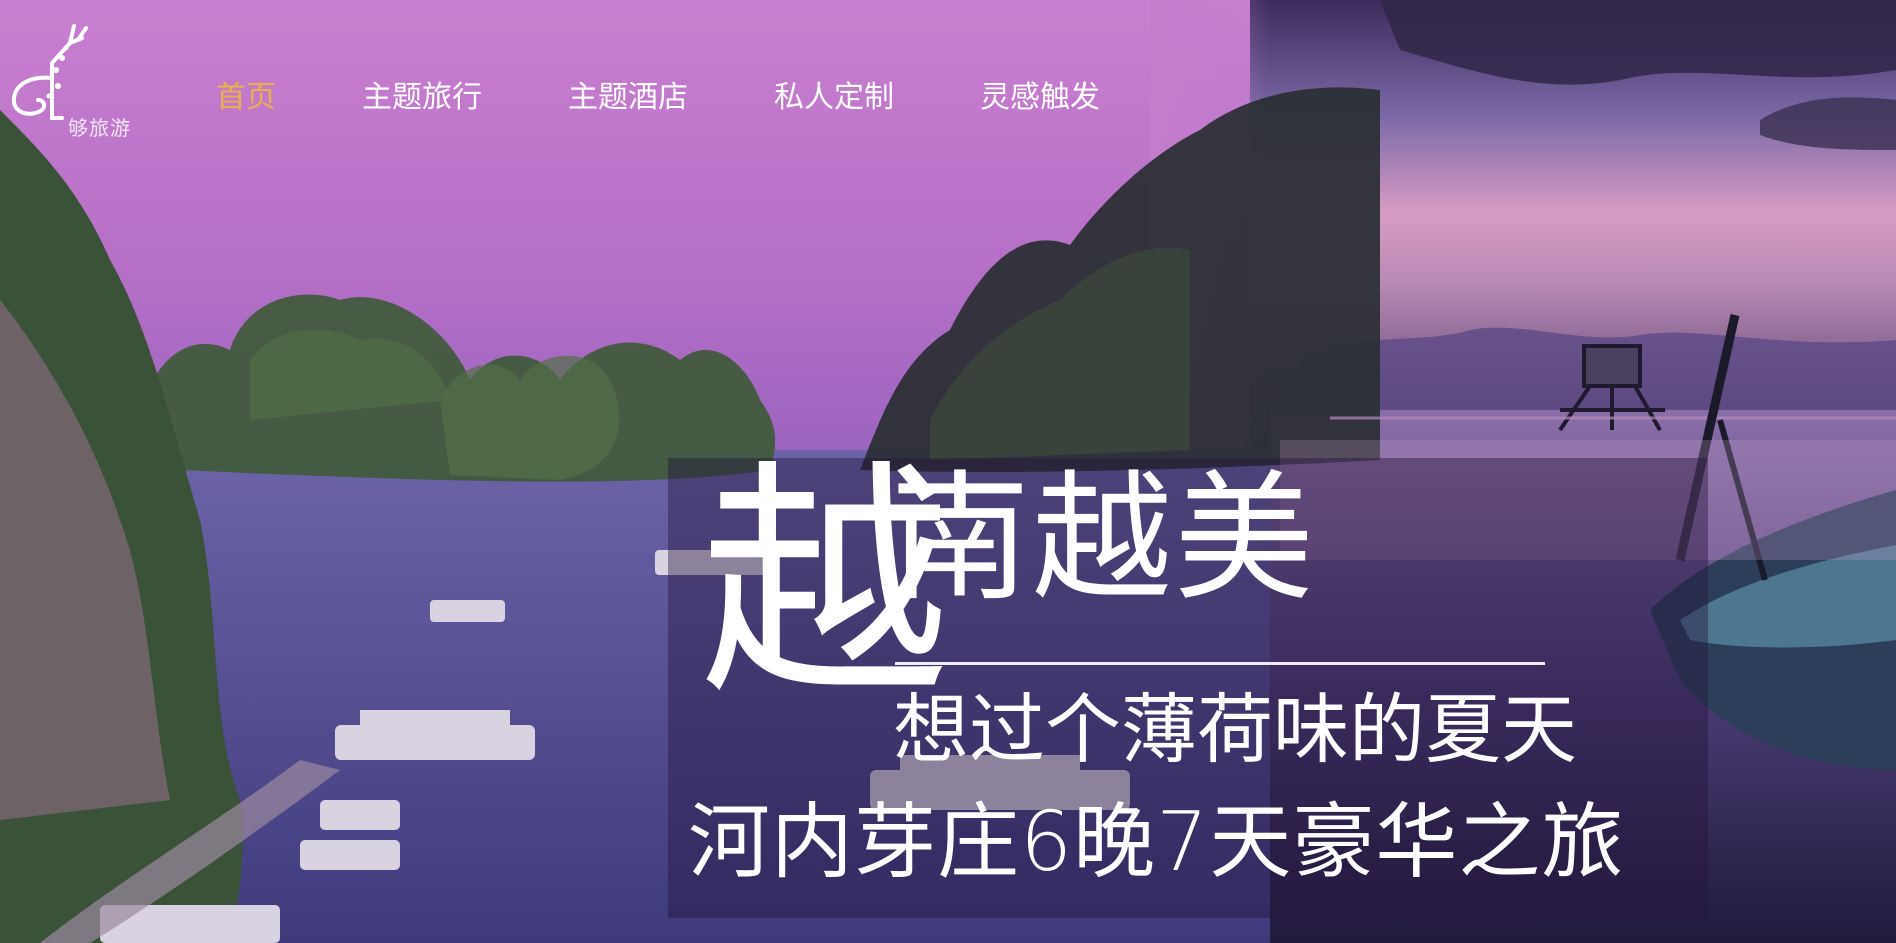 The height and width of the screenshot is (943, 1896). Describe the element at coordinates (834, 94) in the screenshot. I see `nav-item-private-custom: 私人定制` at that location.